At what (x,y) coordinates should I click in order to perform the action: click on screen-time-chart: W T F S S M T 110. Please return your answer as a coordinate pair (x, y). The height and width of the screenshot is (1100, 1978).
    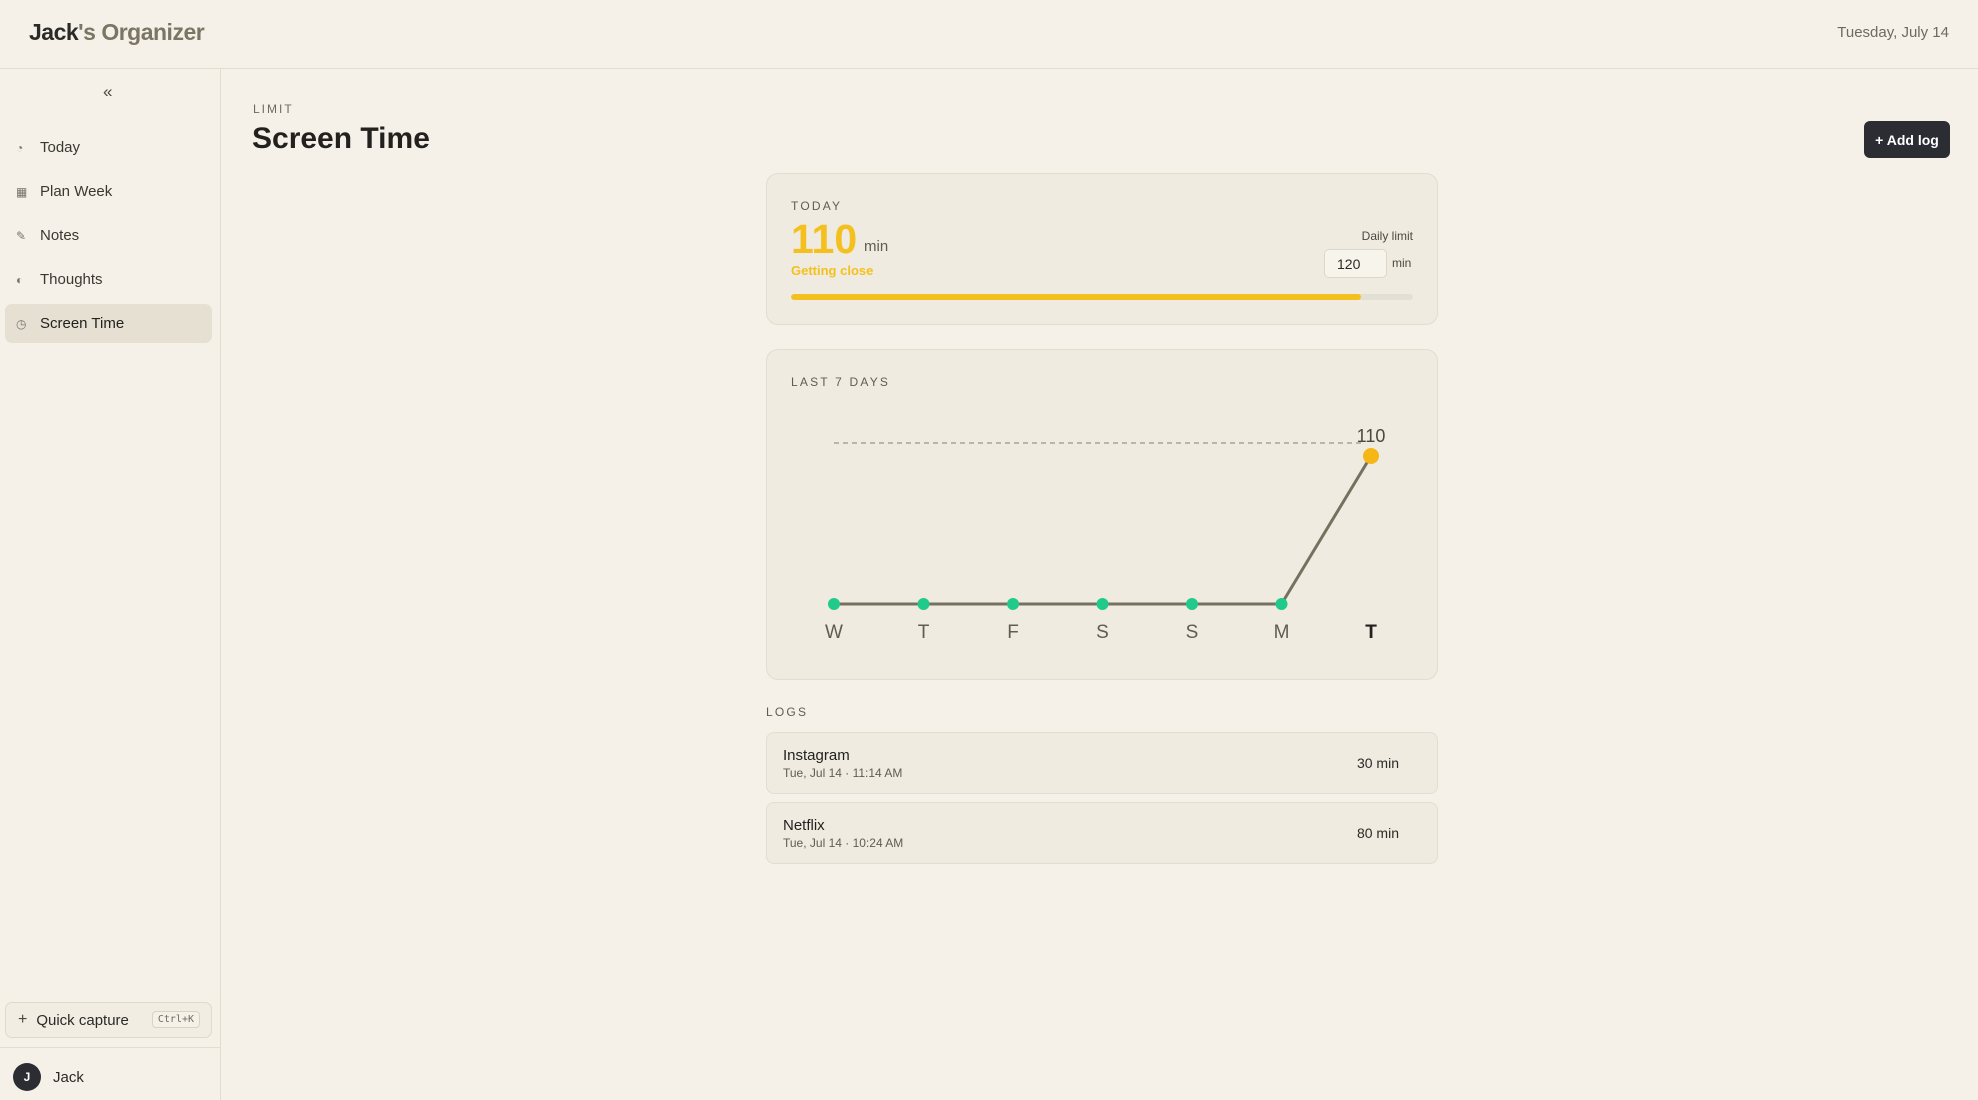
    Looking at the image, I should click on (1105, 534).